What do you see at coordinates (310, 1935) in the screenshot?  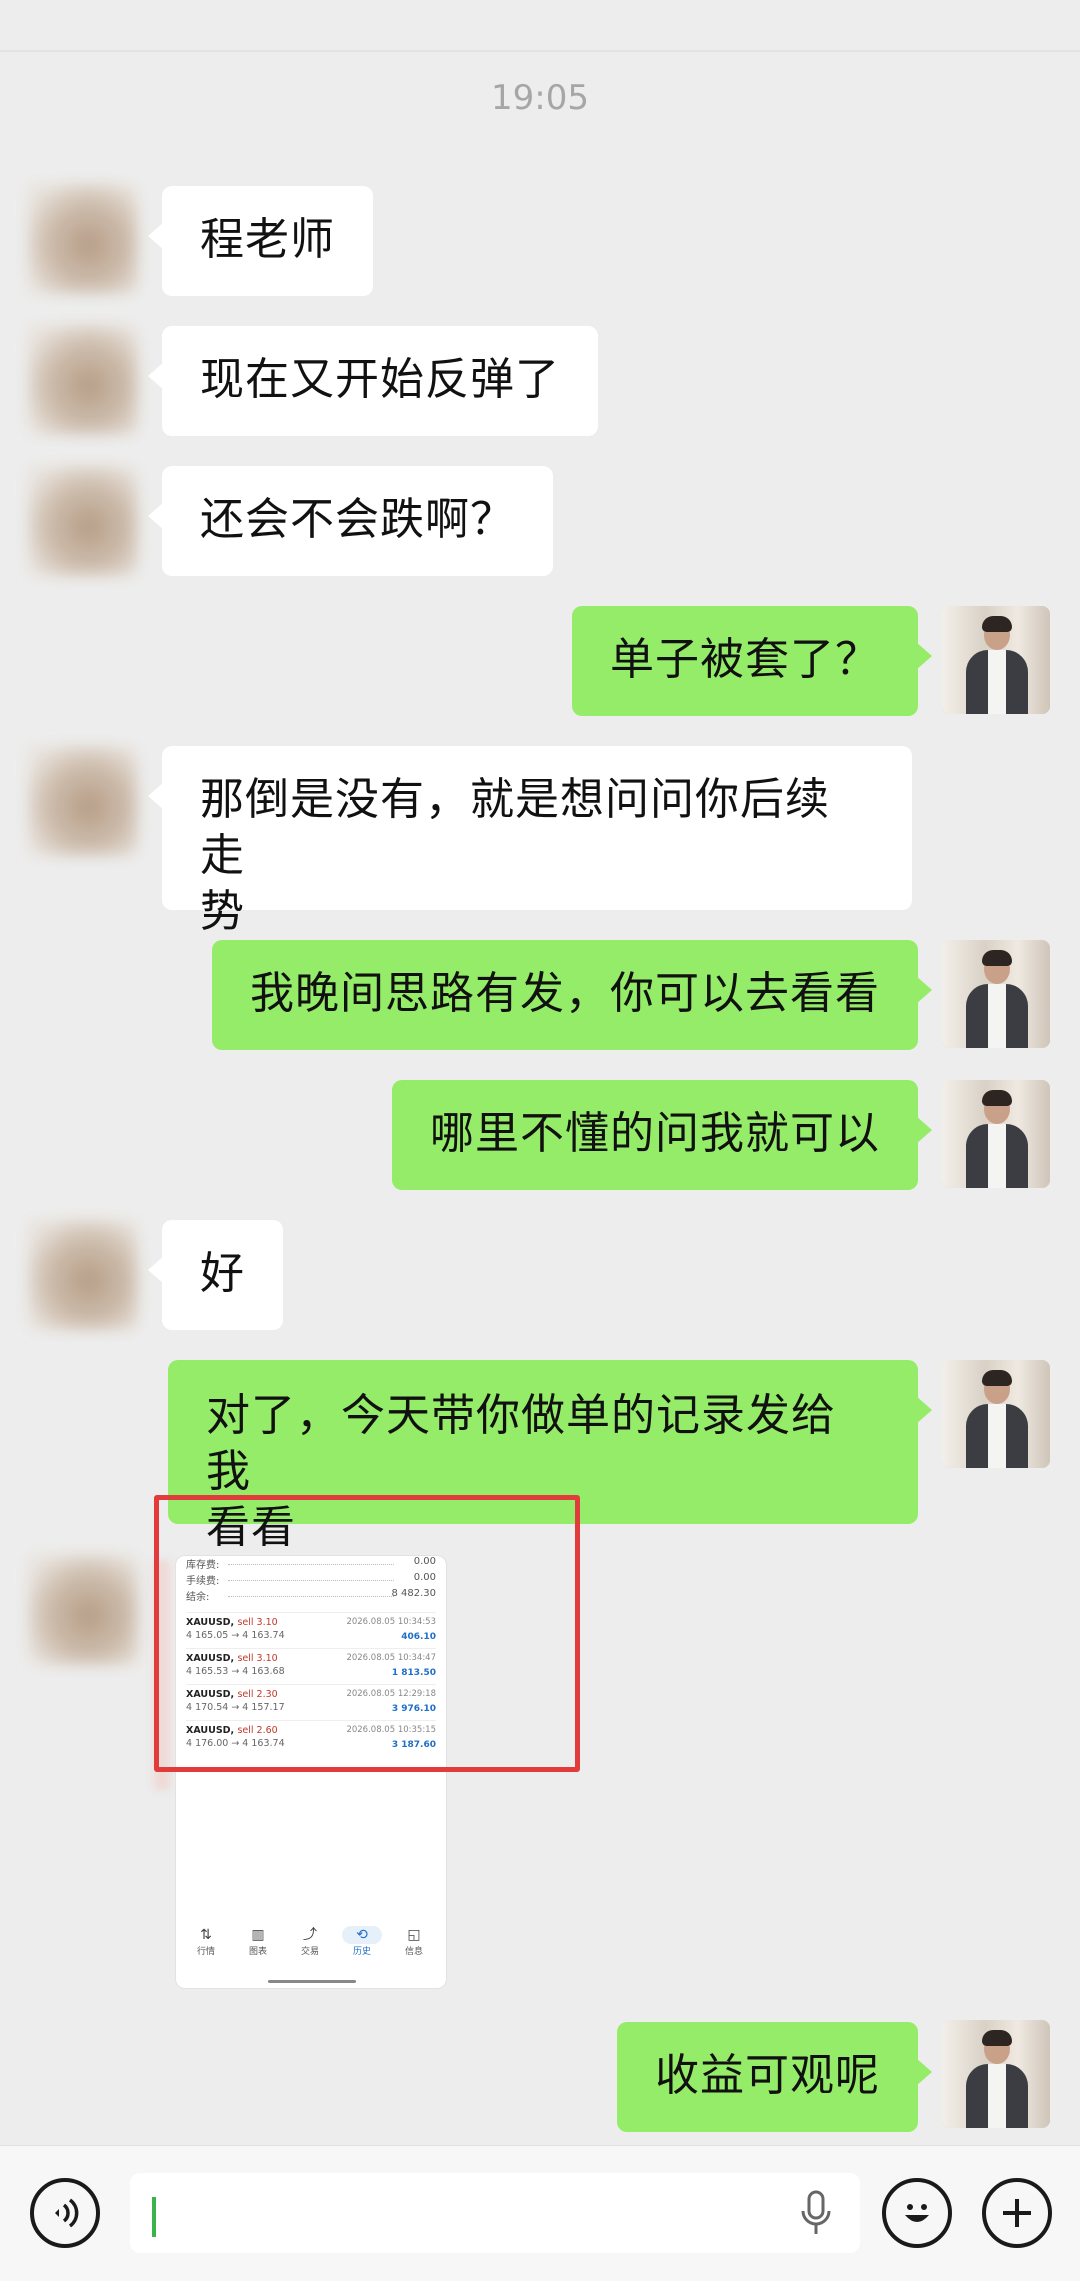 I see `trend-icon: ⤴` at bounding box center [310, 1935].